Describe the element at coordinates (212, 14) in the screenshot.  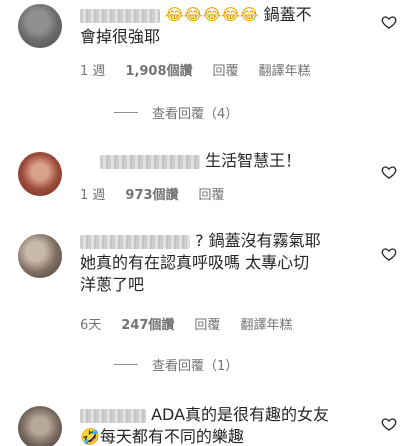
I see `laughing-emoji-icon: 😂😂😂😂😂` at that location.